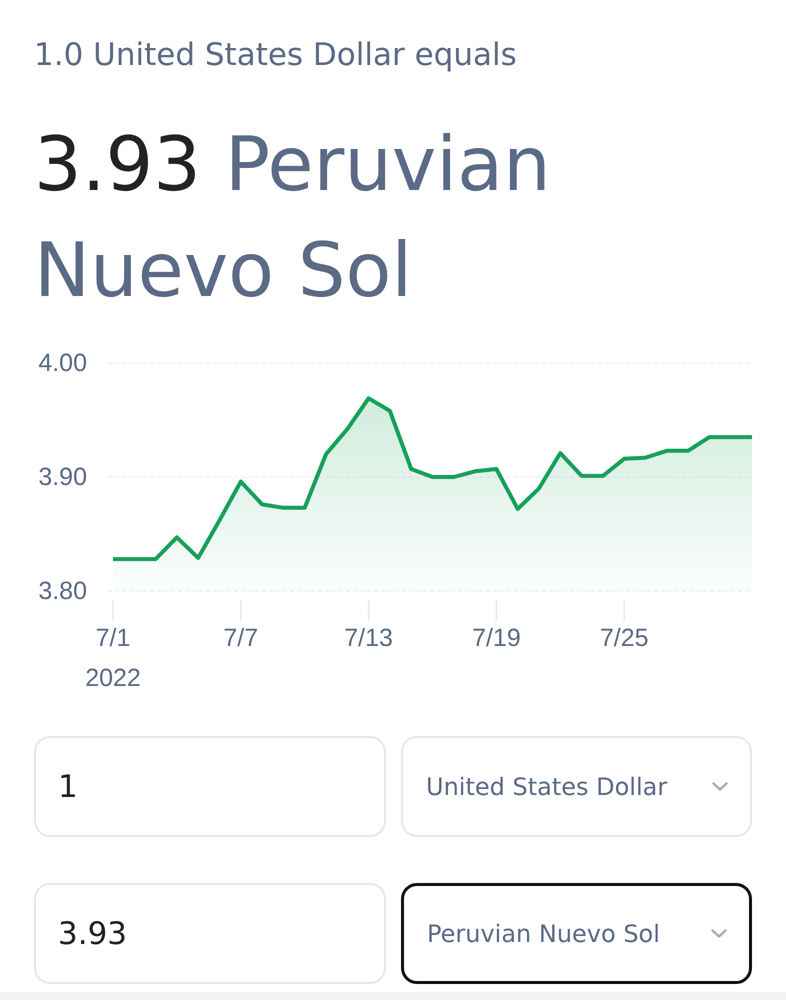 Image resolution: width=786 pixels, height=1000 pixels. What do you see at coordinates (576, 786) in the screenshot?
I see `currency-select: United States Dollar` at bounding box center [576, 786].